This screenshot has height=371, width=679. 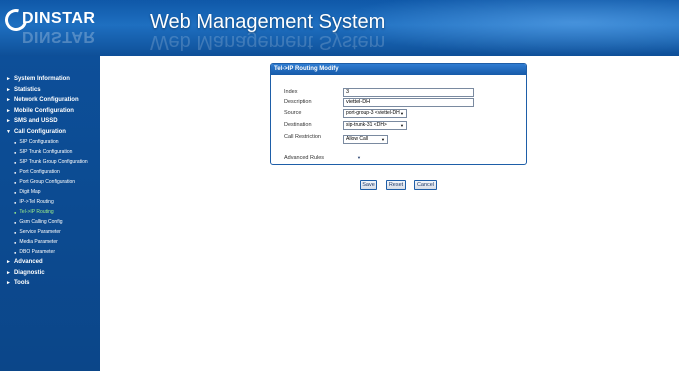 I want to click on sidebar-subitem-label: Digit Map, so click(x=30, y=192).